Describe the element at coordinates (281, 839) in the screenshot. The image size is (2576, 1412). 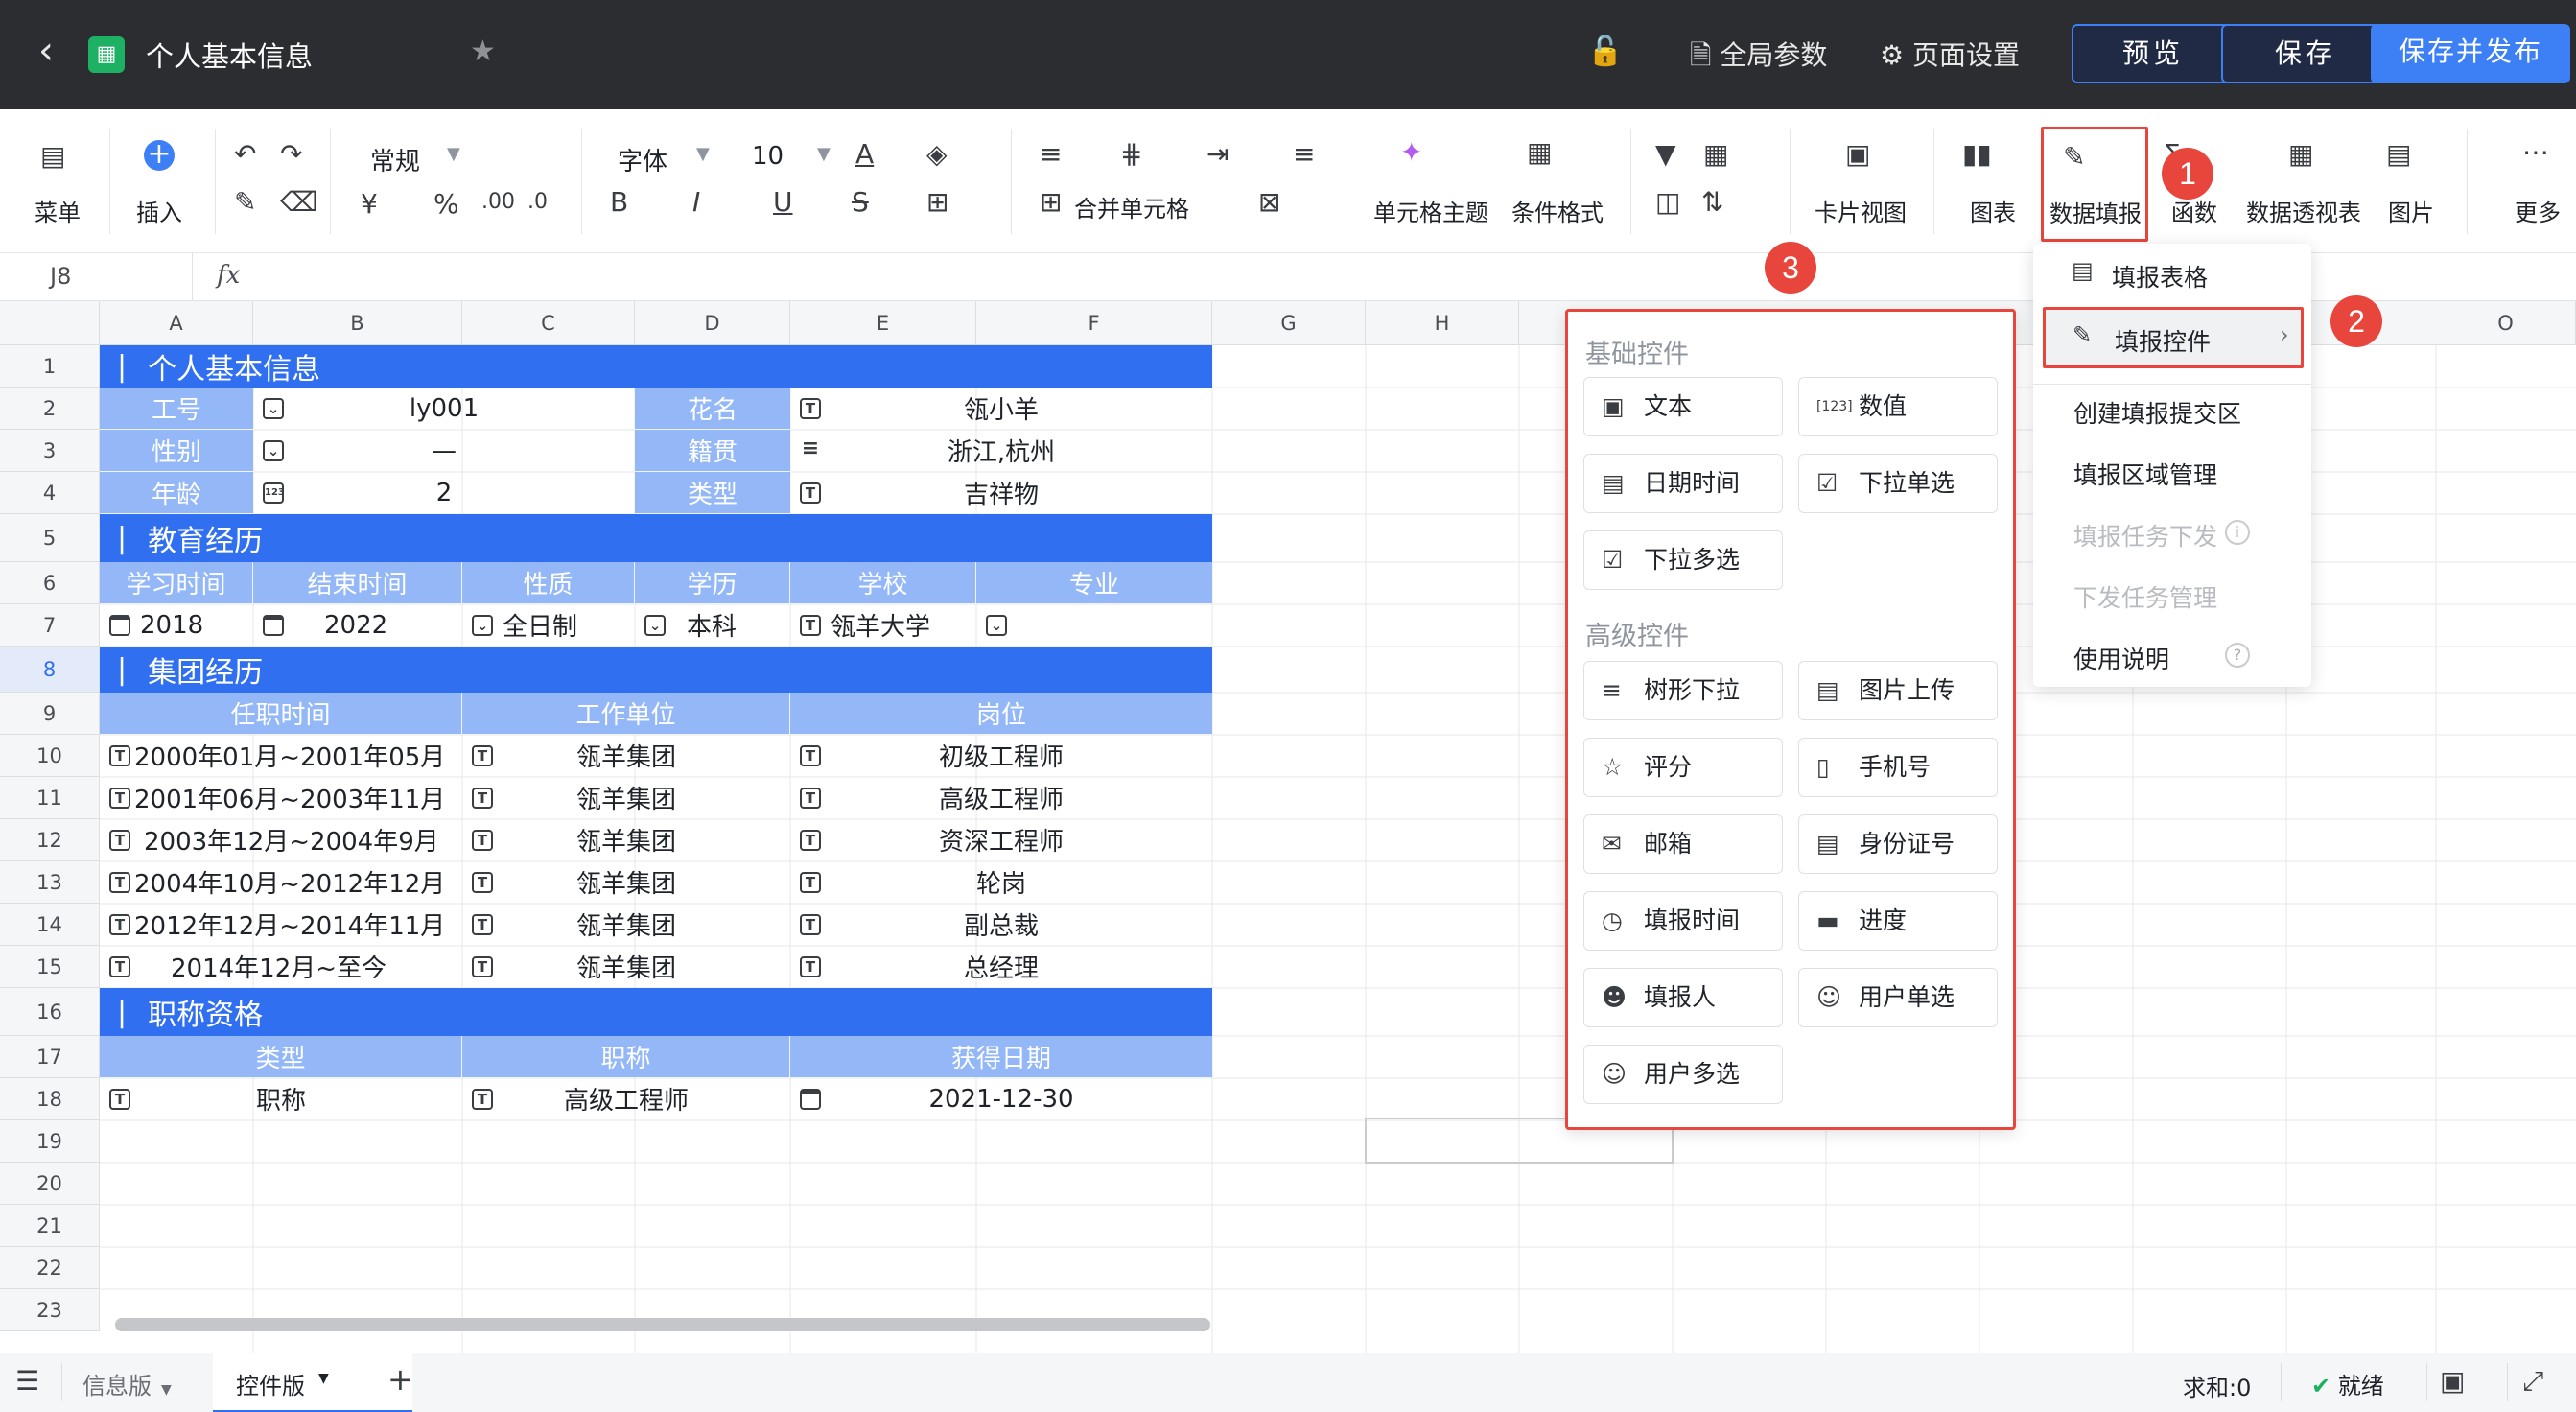
I see `control-cell: T 2003年12月~2004年9月` at that location.